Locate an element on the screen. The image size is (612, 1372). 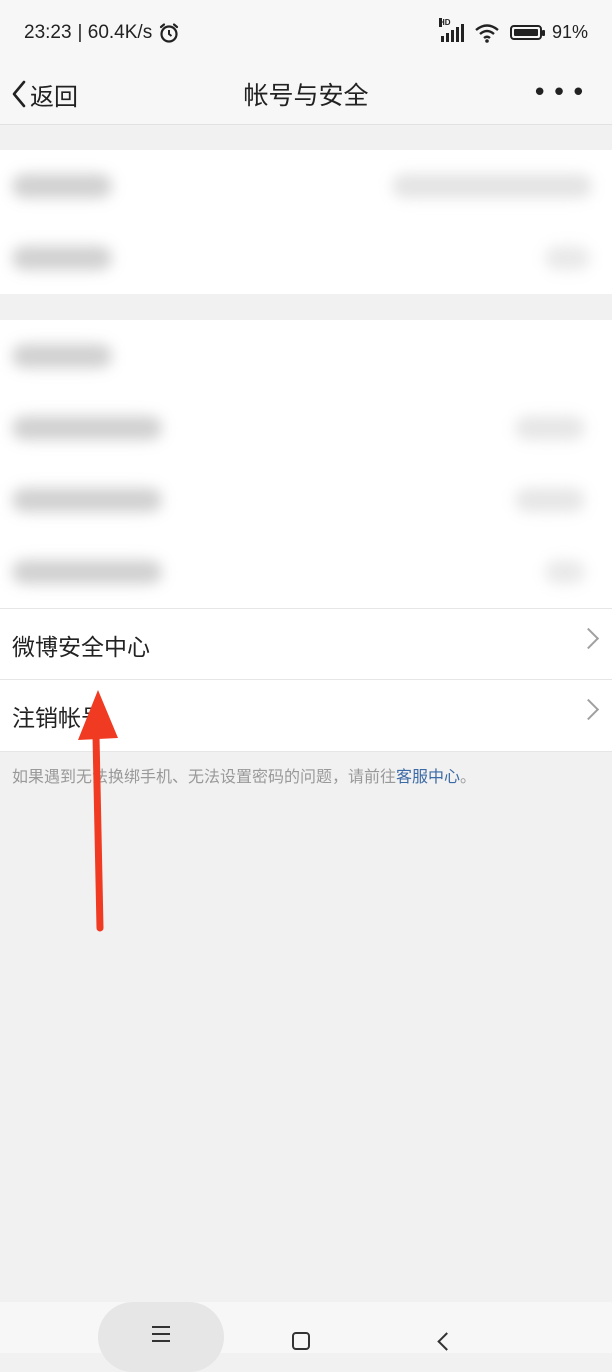
home-icon is located at coordinates (301, 1341).